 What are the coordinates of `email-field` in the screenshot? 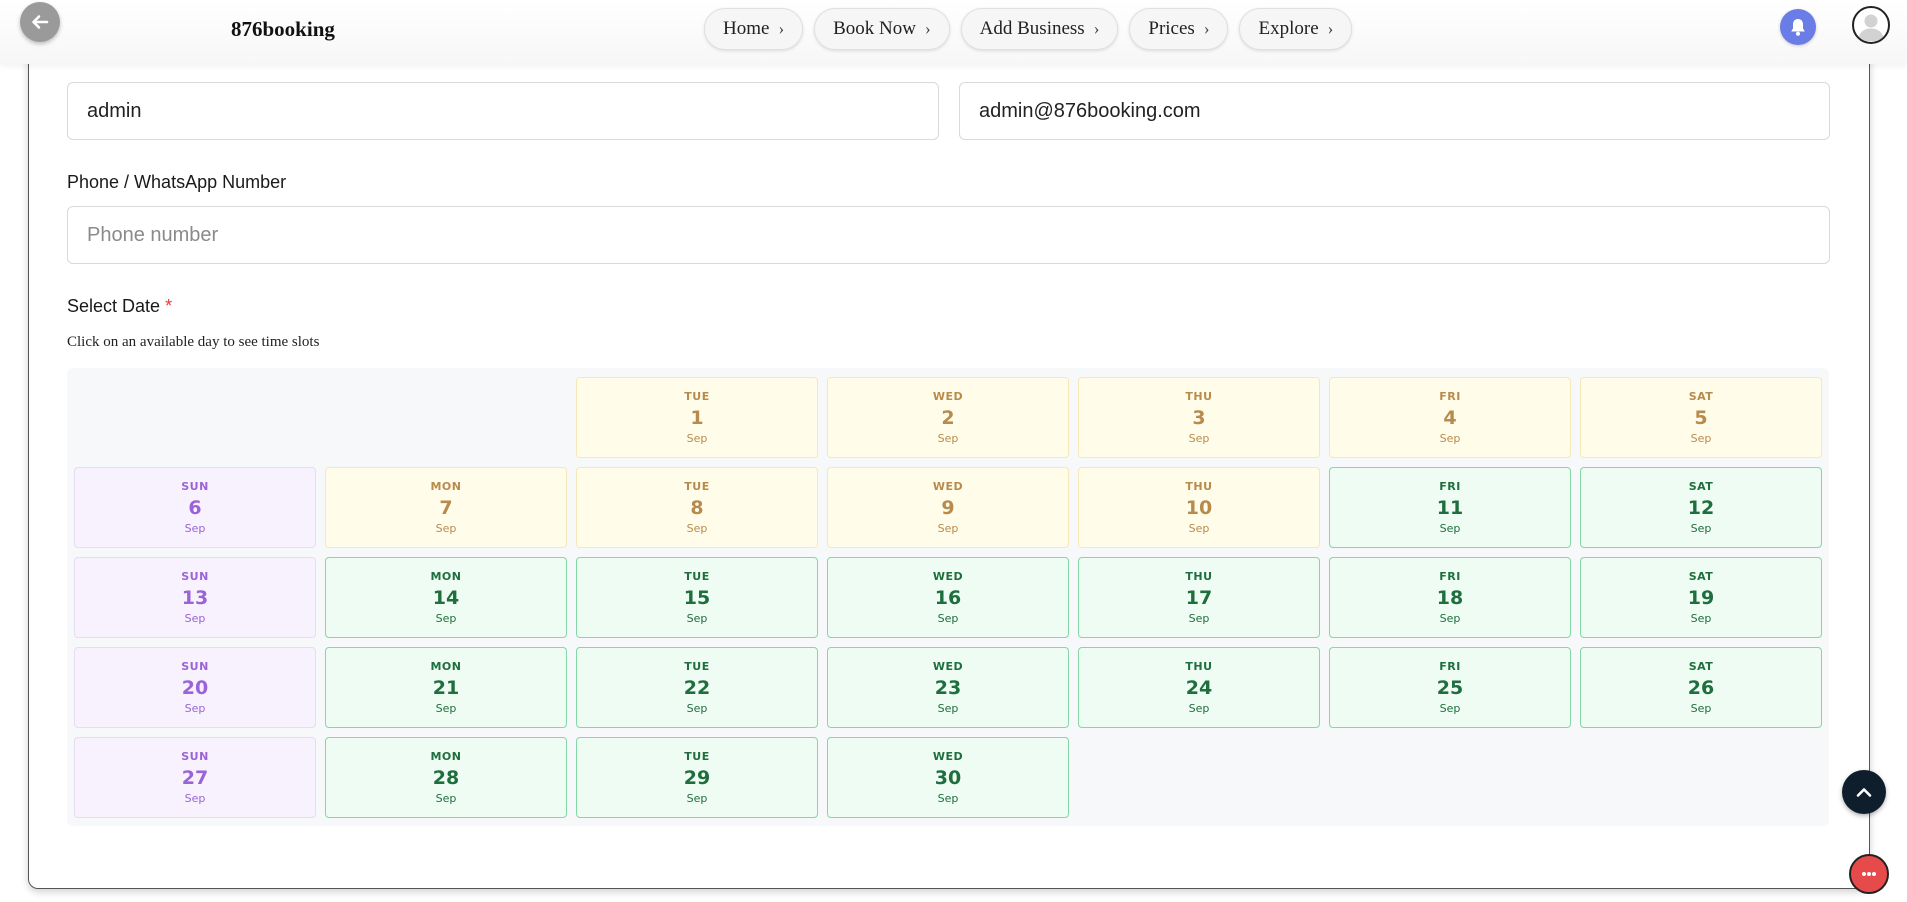 It's located at (1394, 111).